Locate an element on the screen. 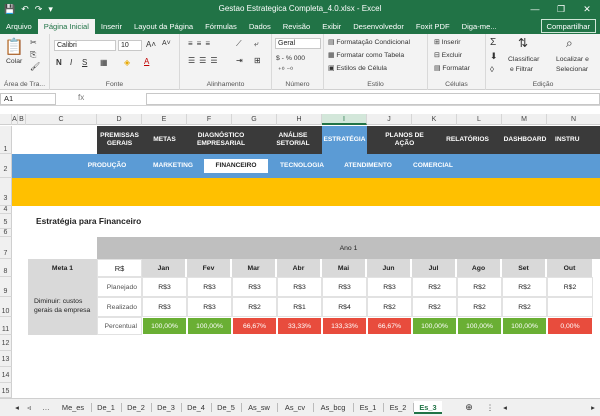  row-header: 1 is located at coordinates (6, 140).